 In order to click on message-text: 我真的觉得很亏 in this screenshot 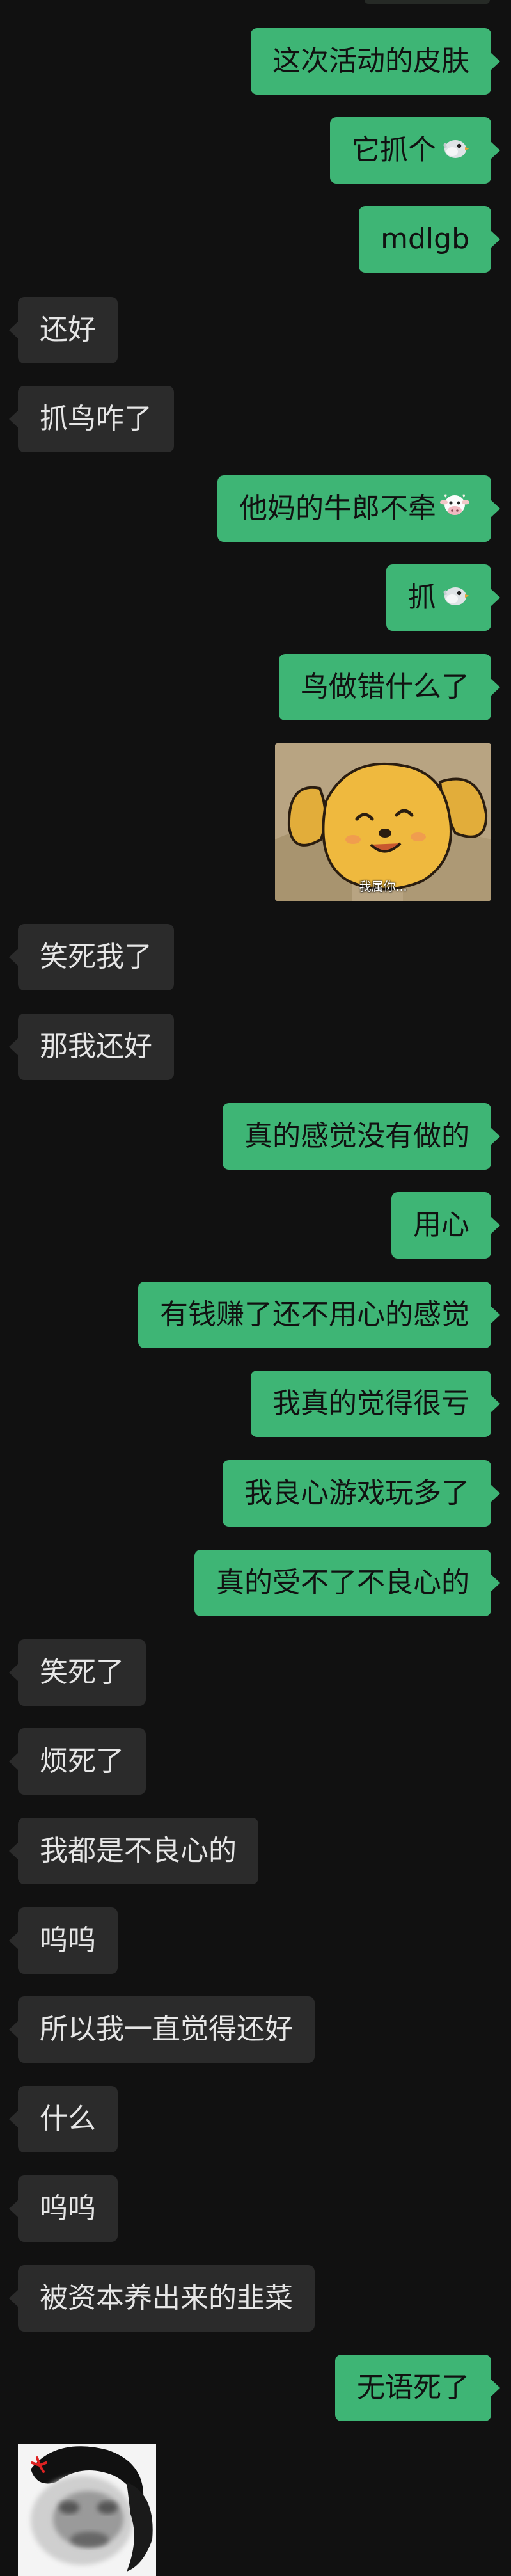, I will do `click(370, 1404)`.